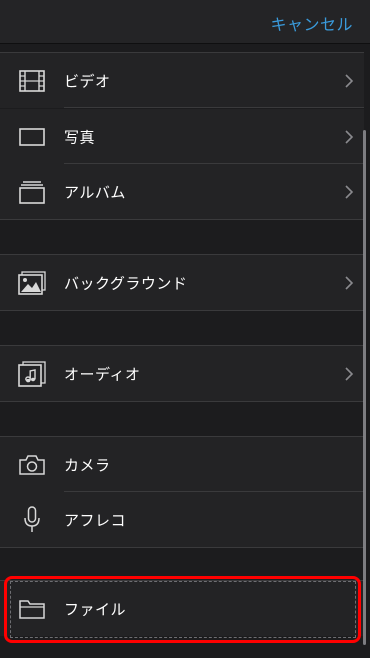  Describe the element at coordinates (126, 283) in the screenshot. I see `menu-item-label: バックグラウンド` at that location.